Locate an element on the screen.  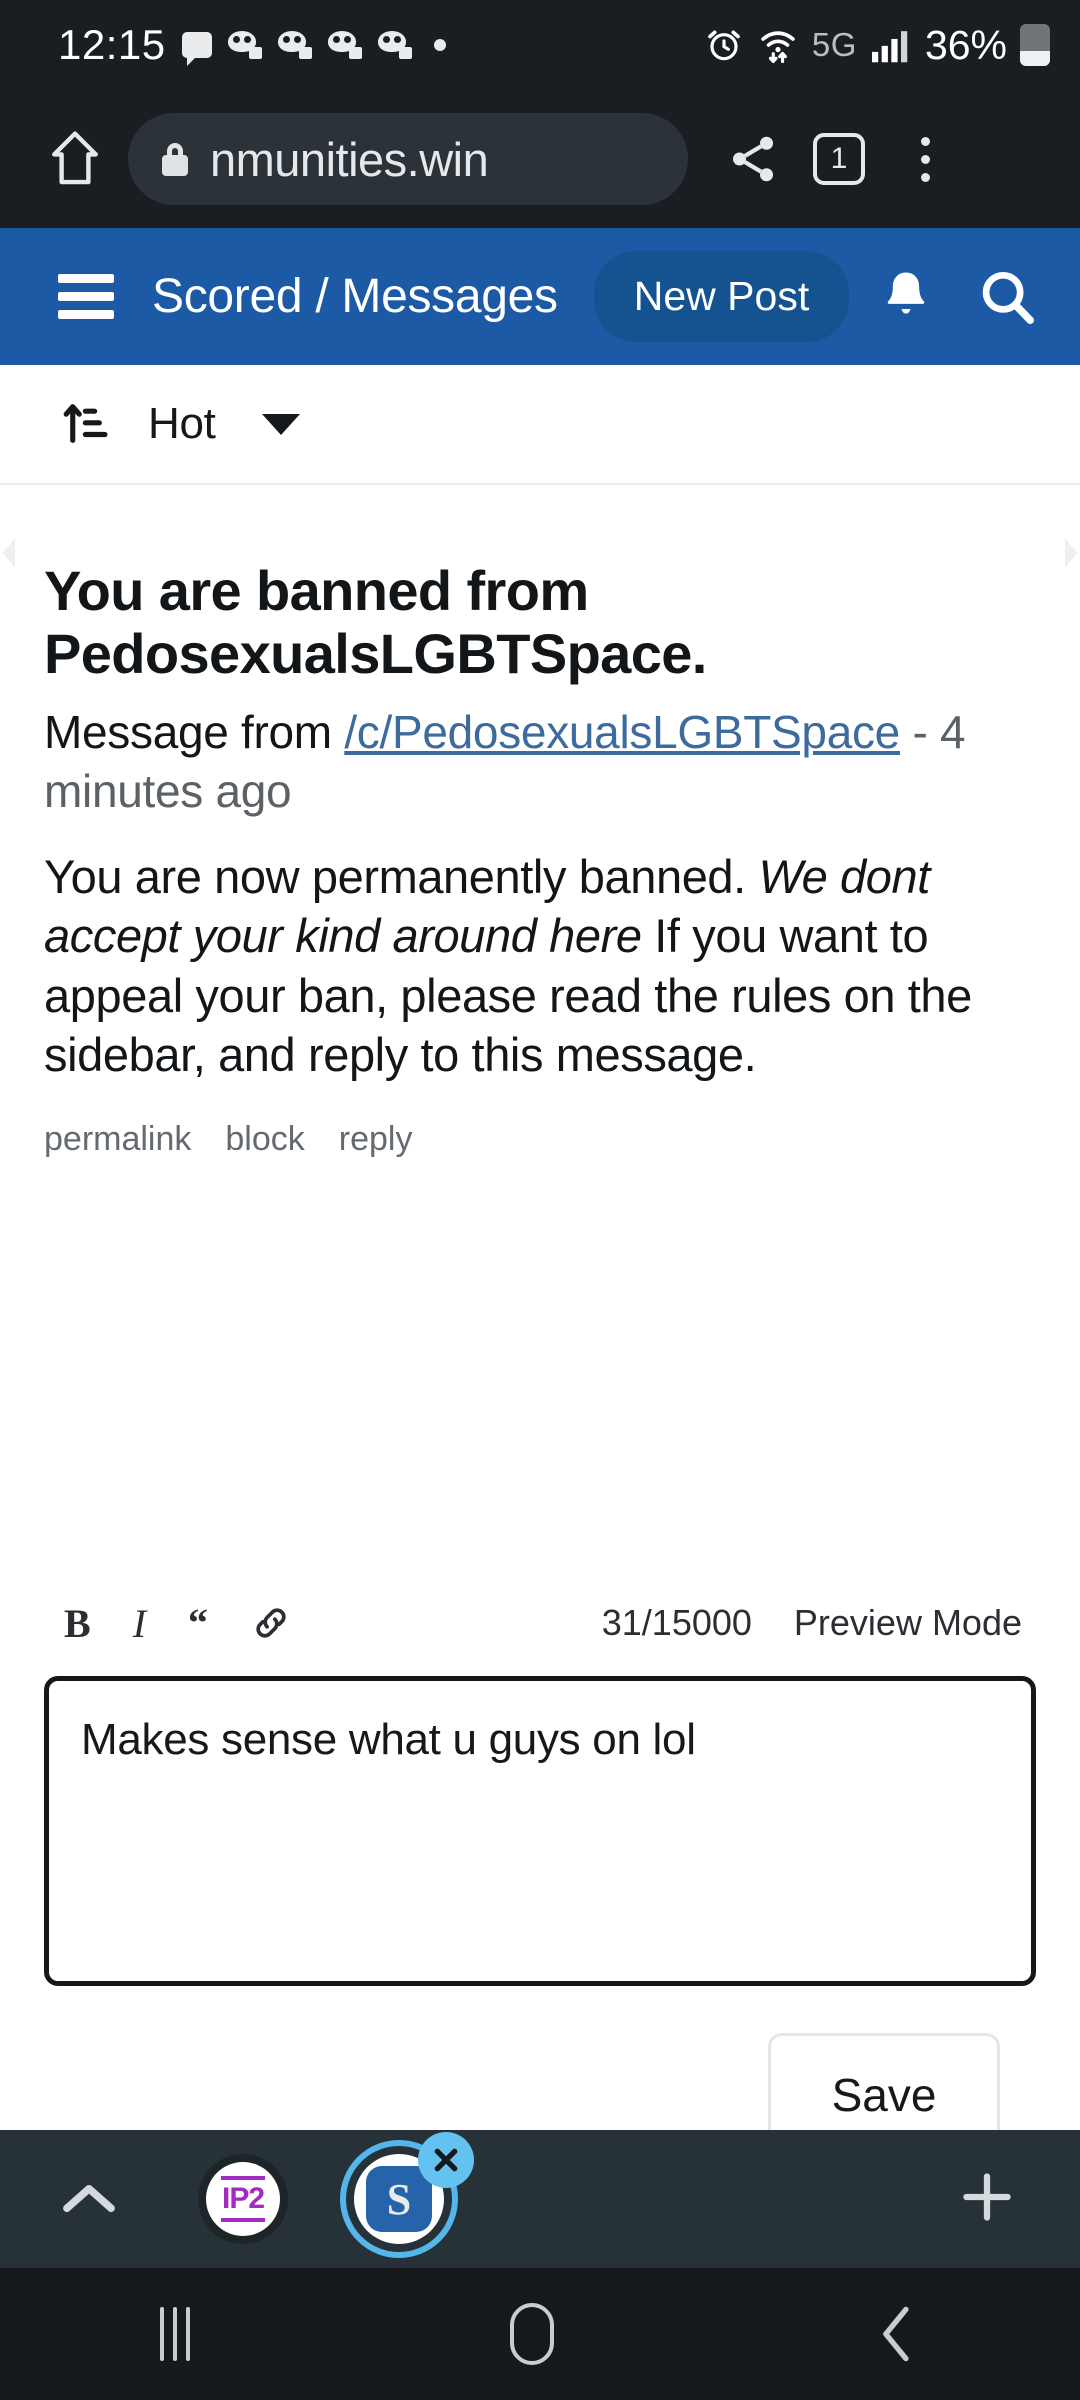
battery-percent: 36% is located at coordinates (965, 44).